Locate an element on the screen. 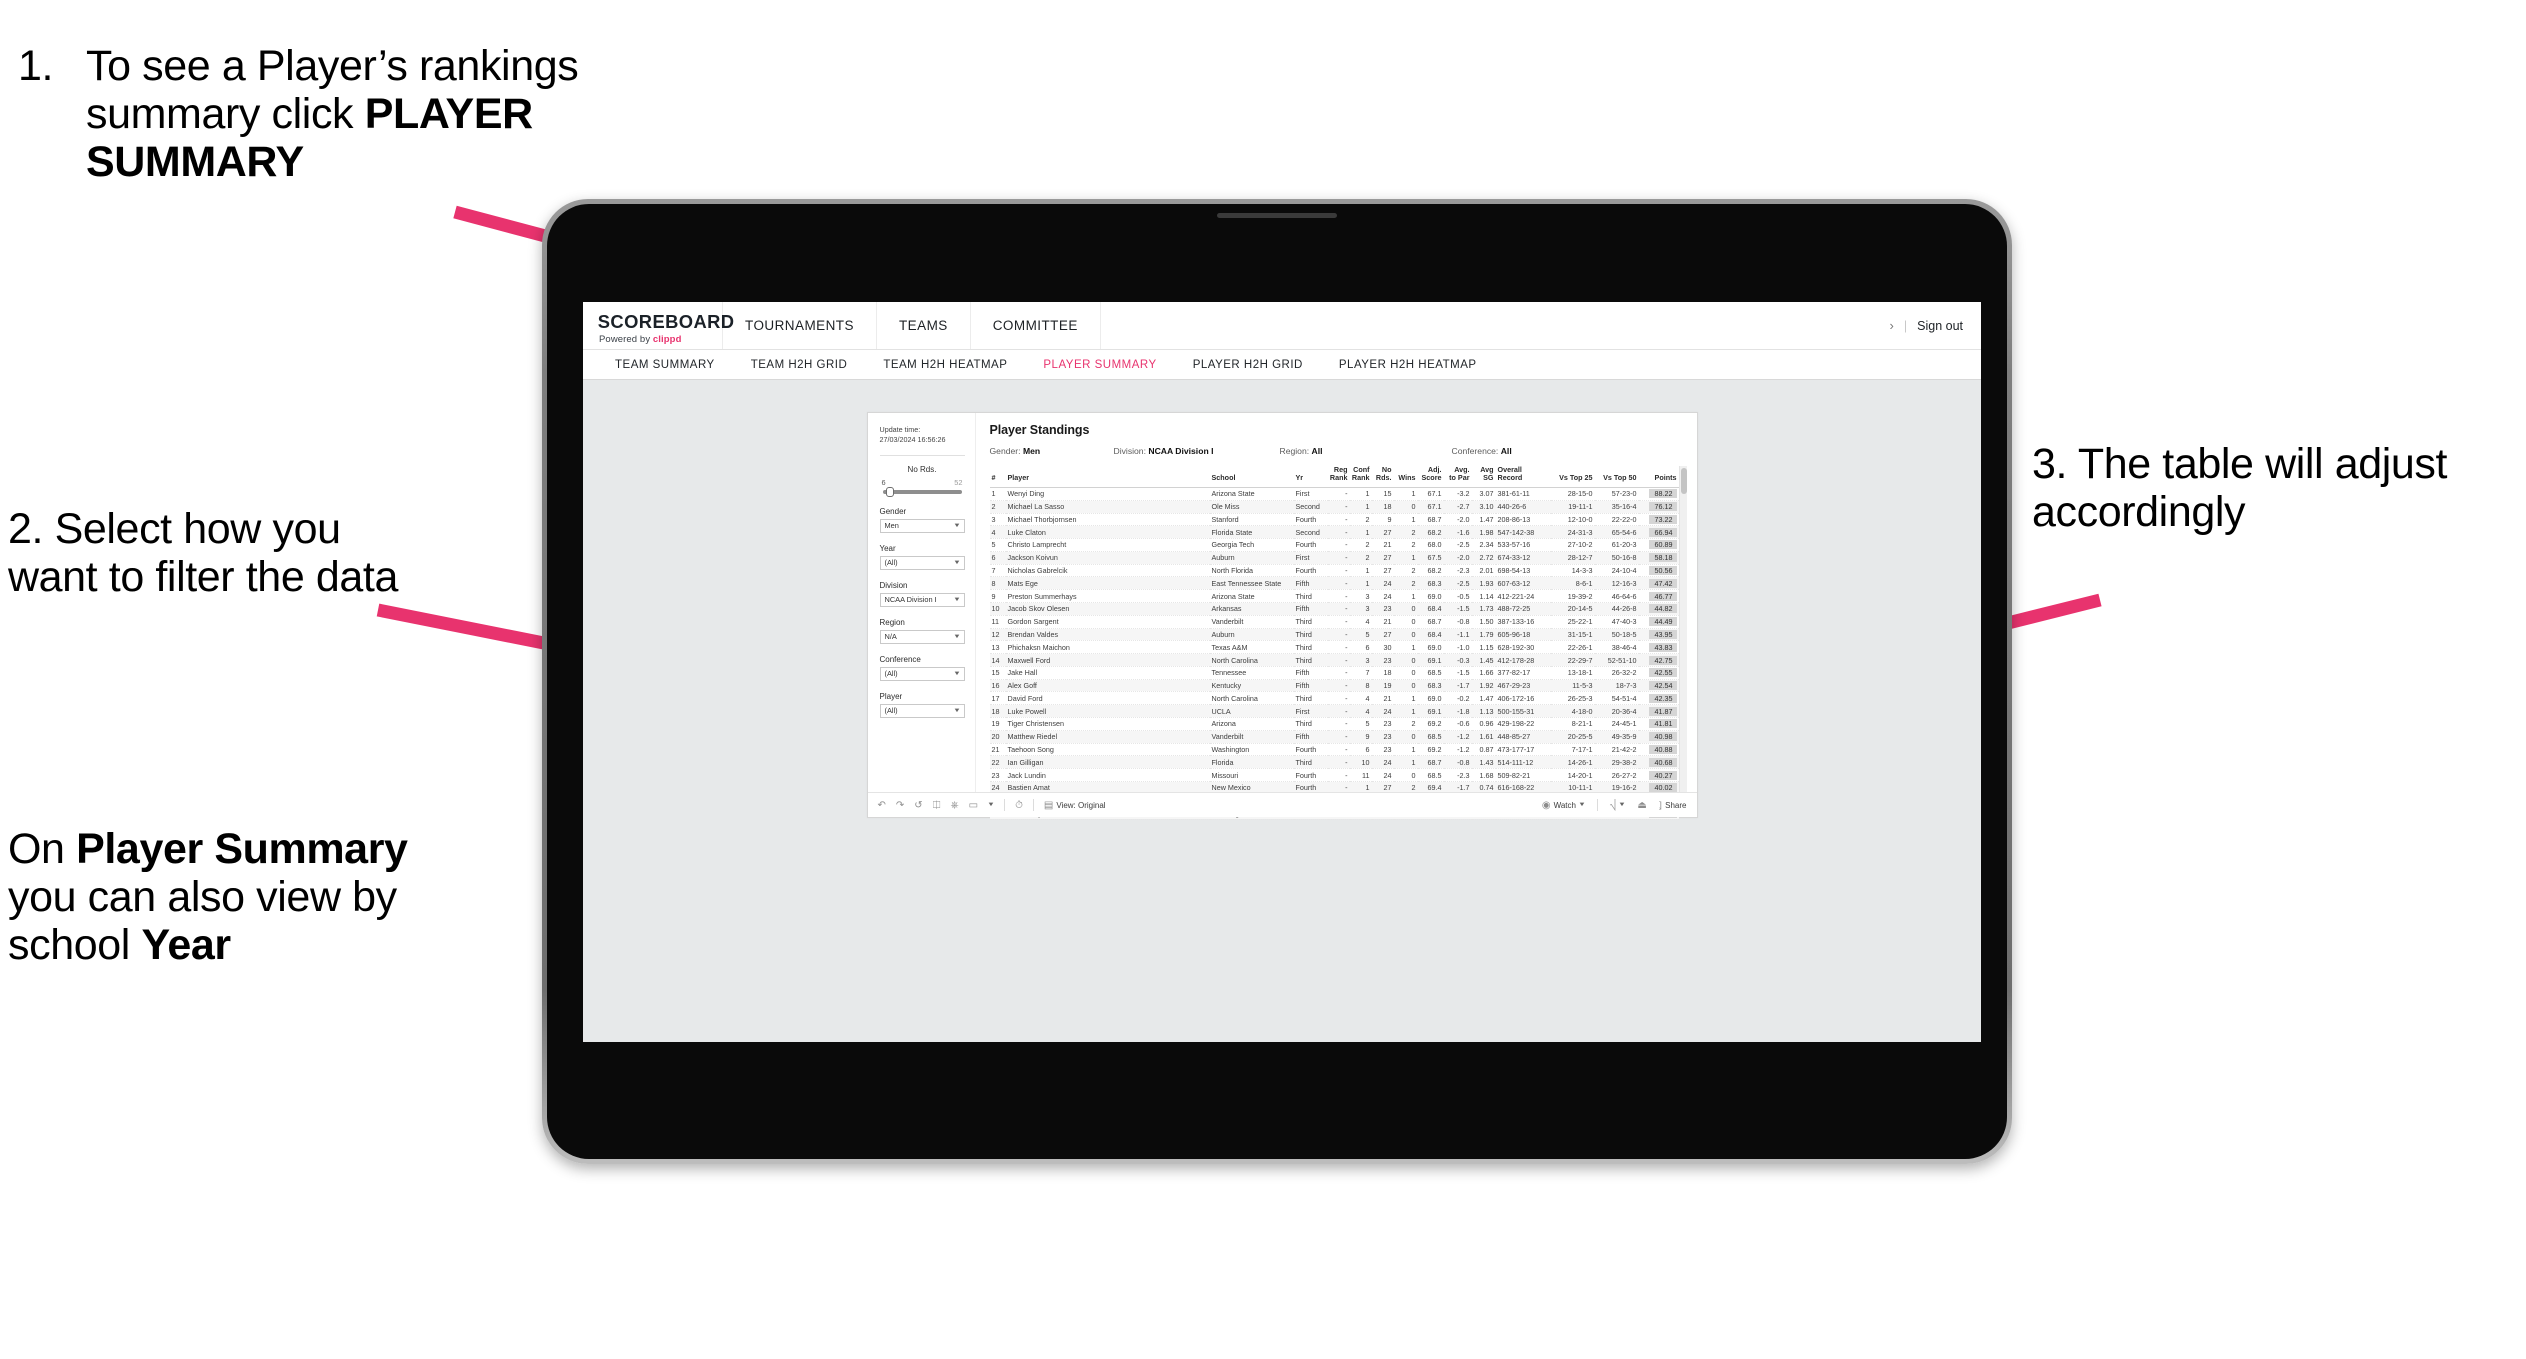 Image resolution: width=2526 pixels, height=1359 pixels. brand-logo: SCOREBOARD Powered by clippd is located at coordinates (658, 325).